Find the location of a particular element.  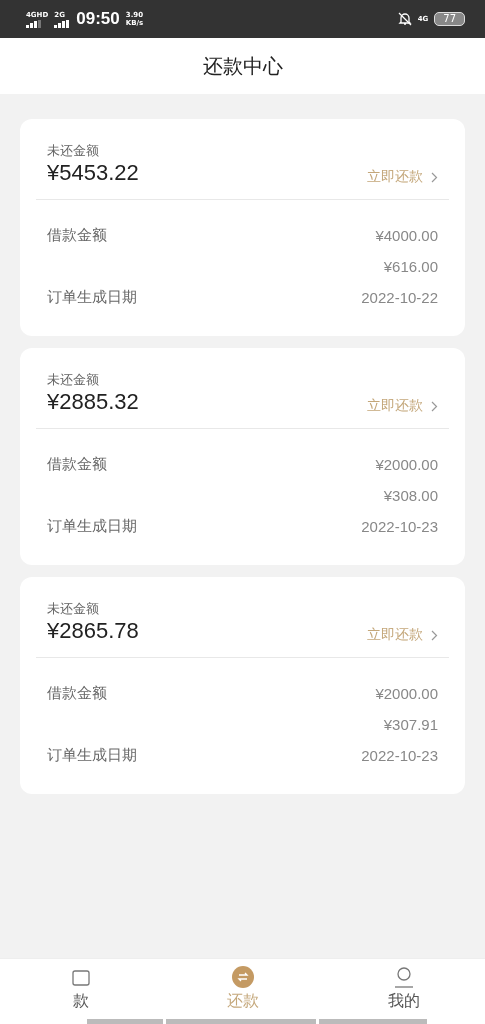

outstanding-amount: ¥2865.78 is located at coordinates (93, 631).